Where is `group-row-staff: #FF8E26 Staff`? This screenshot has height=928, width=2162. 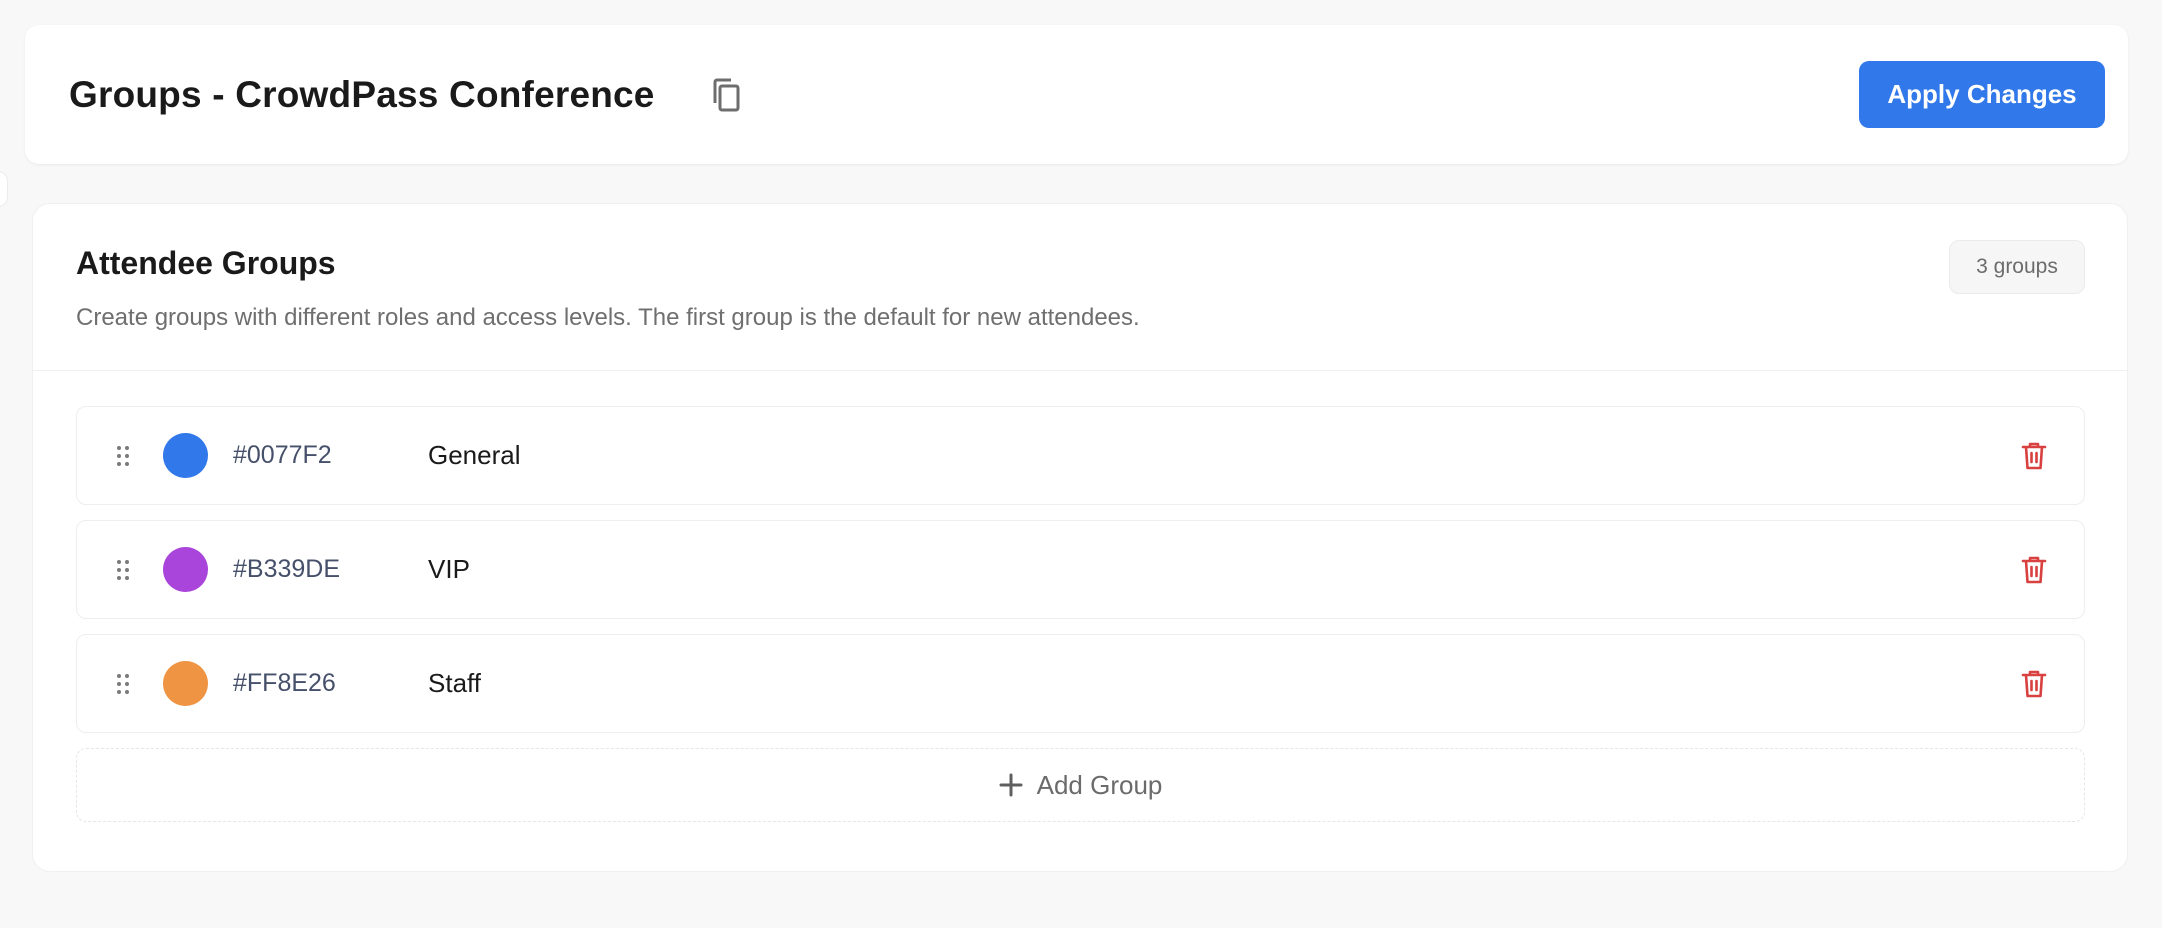 group-row-staff: #FF8E26 Staff is located at coordinates (1080, 683).